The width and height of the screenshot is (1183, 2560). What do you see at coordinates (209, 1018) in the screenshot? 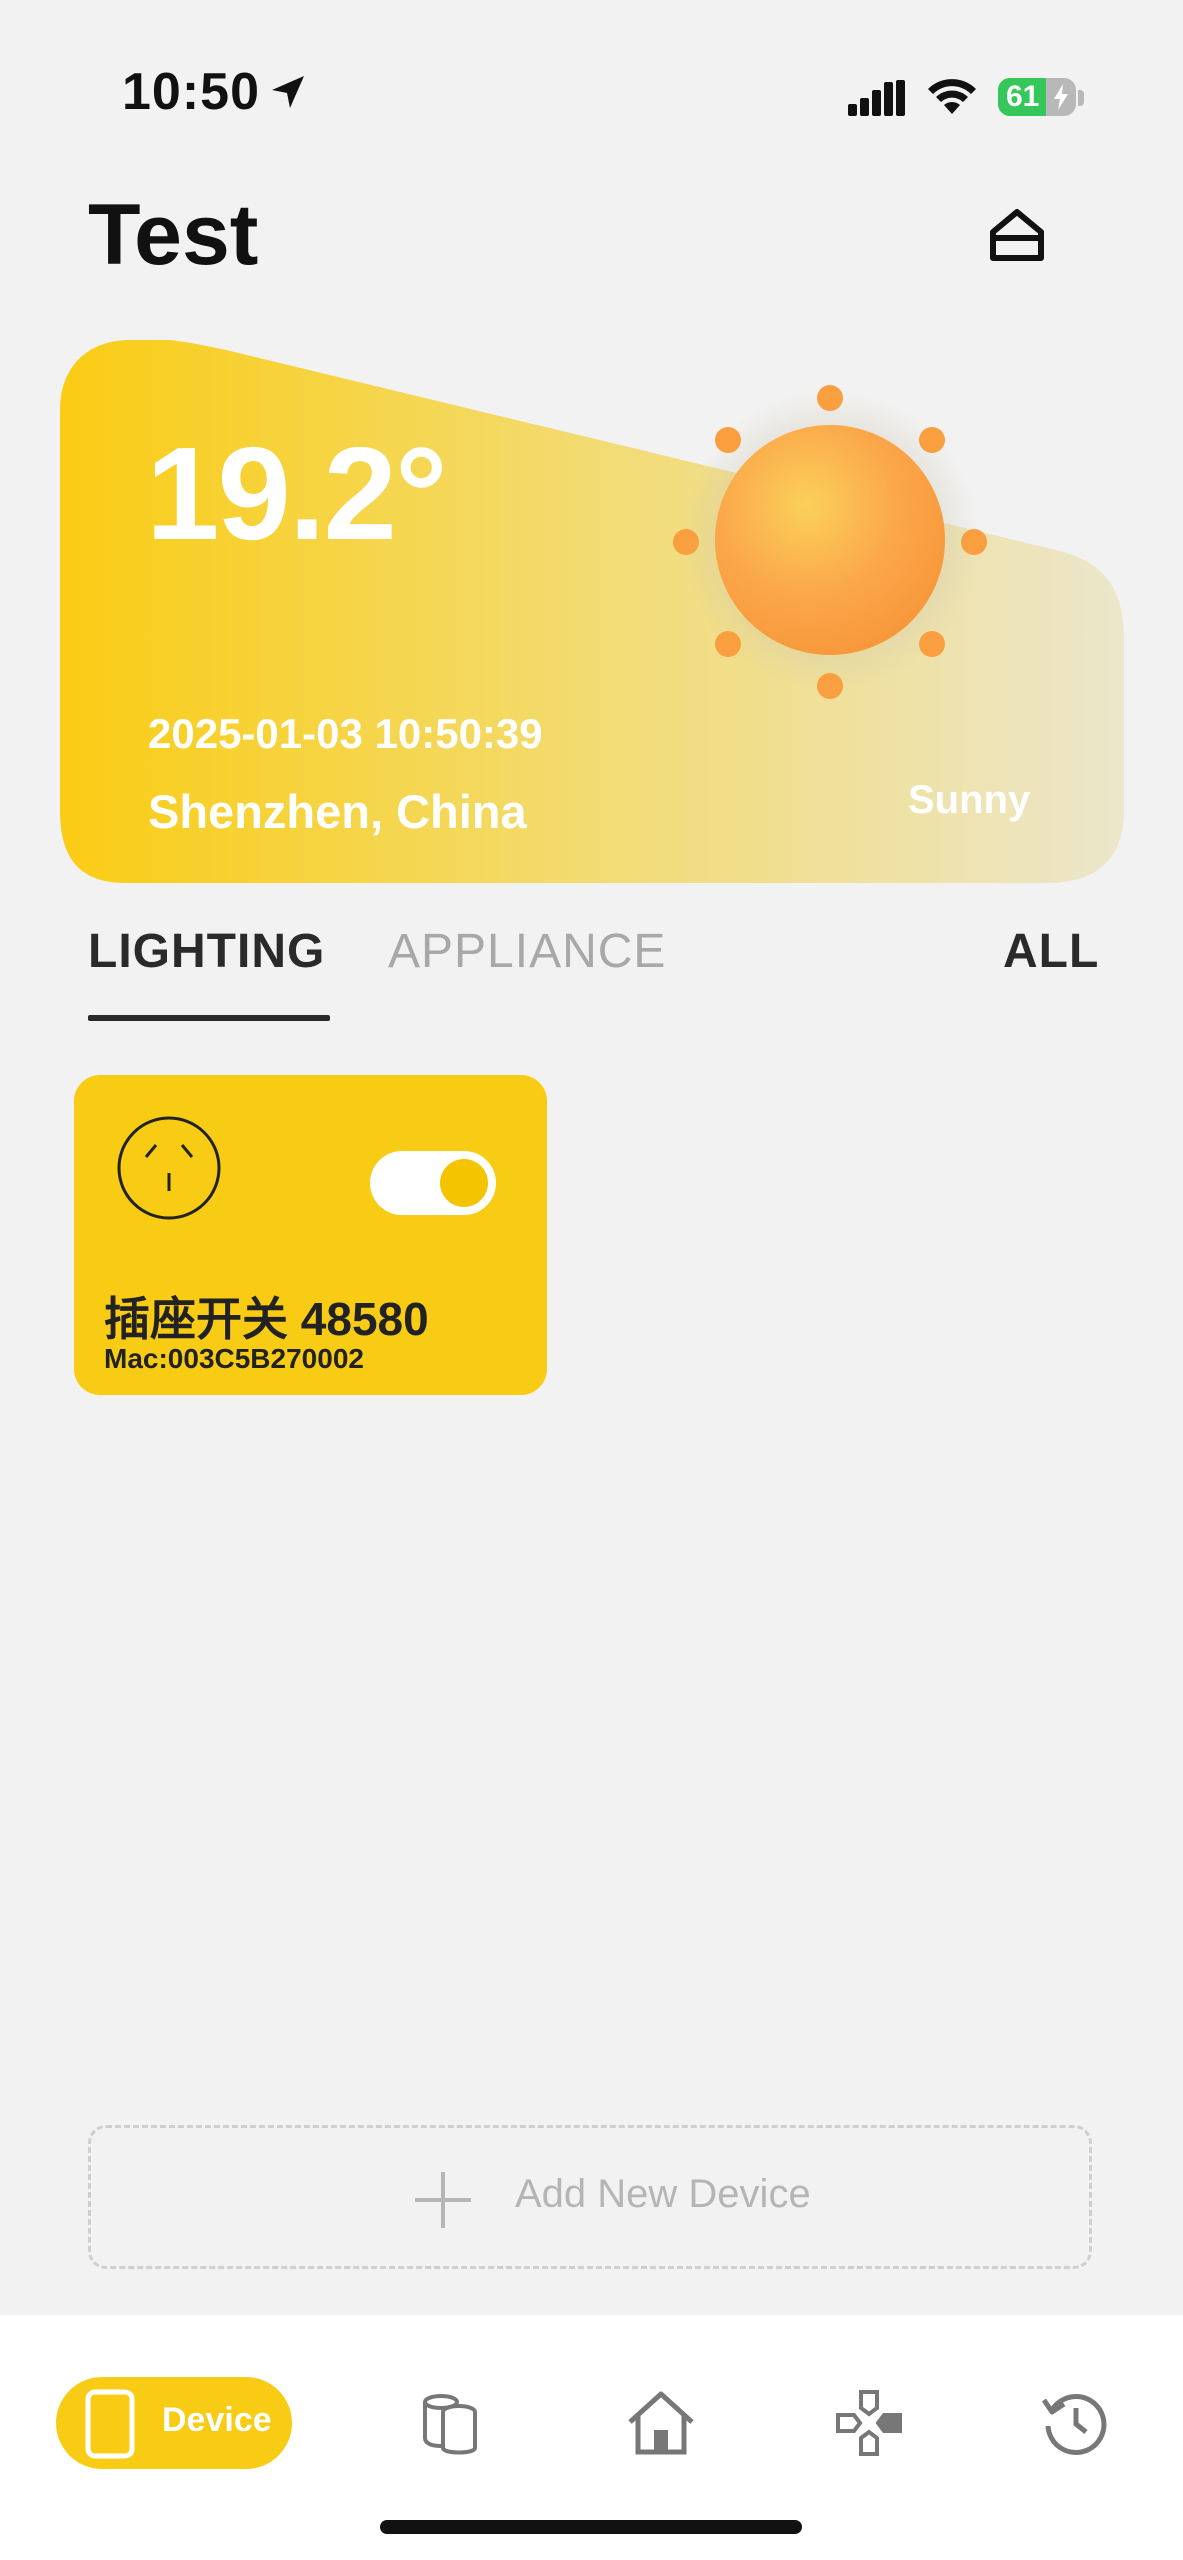
I see `active-tab-indicator` at bounding box center [209, 1018].